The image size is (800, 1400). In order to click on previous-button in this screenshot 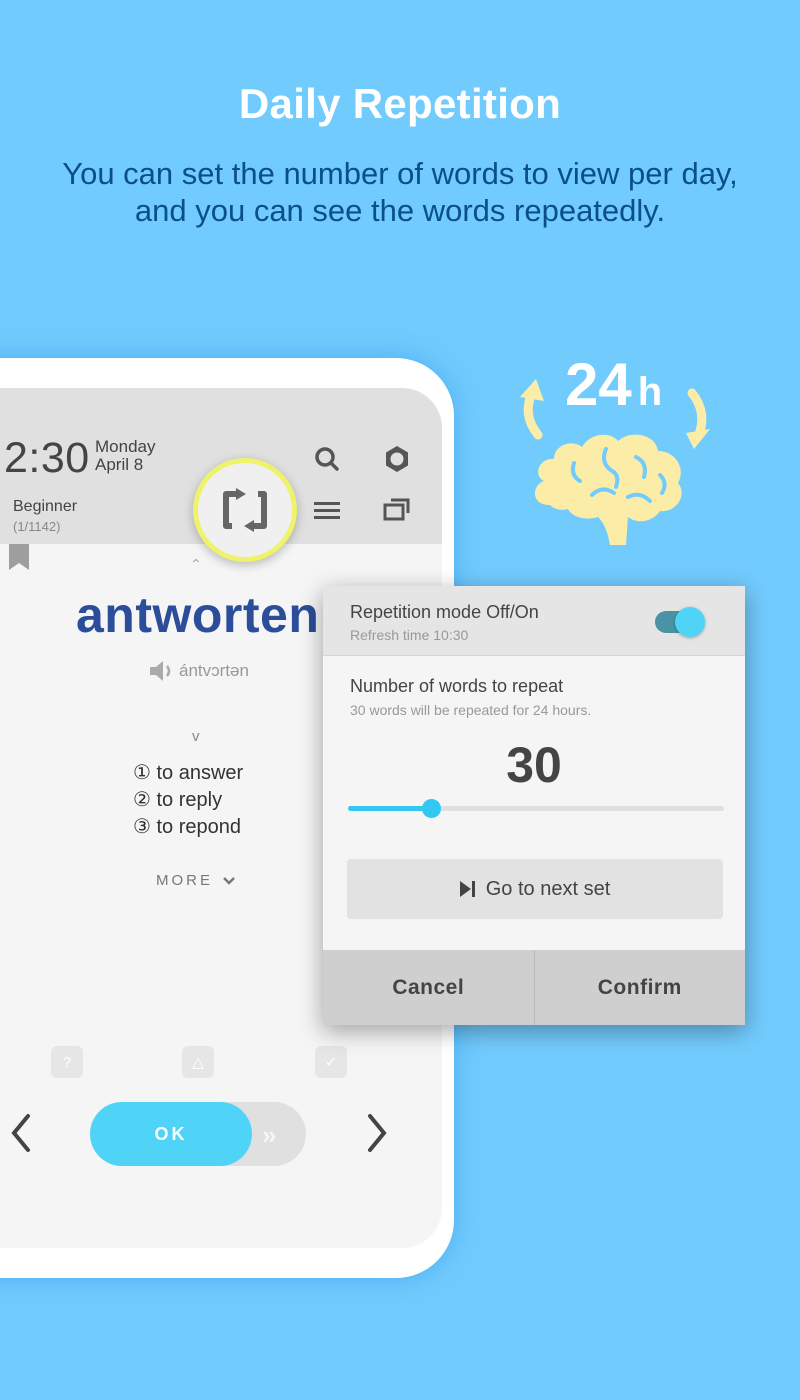, I will do `click(21, 1133)`.